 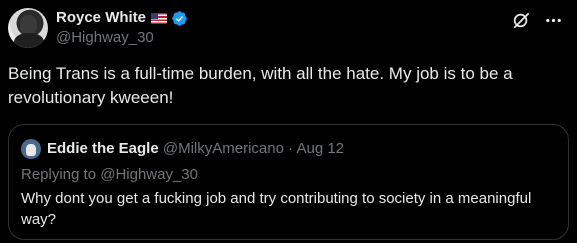 I want to click on author-name: Royce White, so click(x=101, y=18).